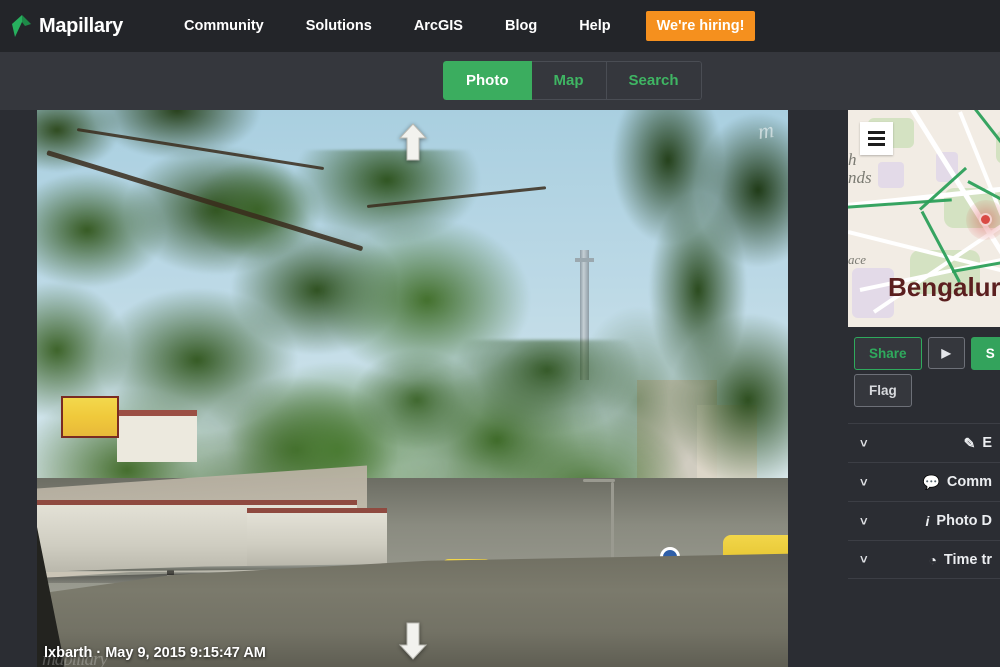 This screenshot has width=1000, height=667. Describe the element at coordinates (891, 175) in the screenshot. I see `map-builtup-area` at that location.